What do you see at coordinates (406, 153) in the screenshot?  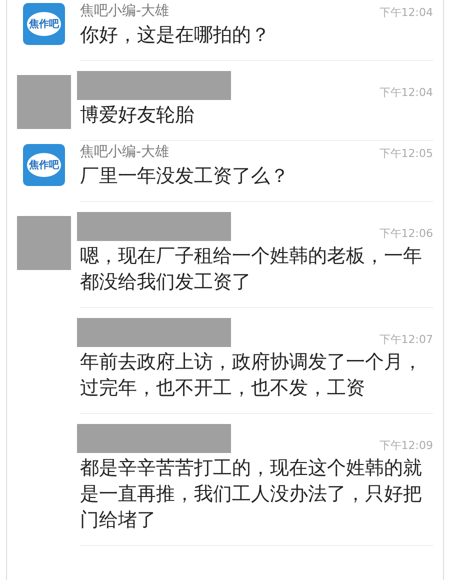 I see `message-time: 下午12:05` at bounding box center [406, 153].